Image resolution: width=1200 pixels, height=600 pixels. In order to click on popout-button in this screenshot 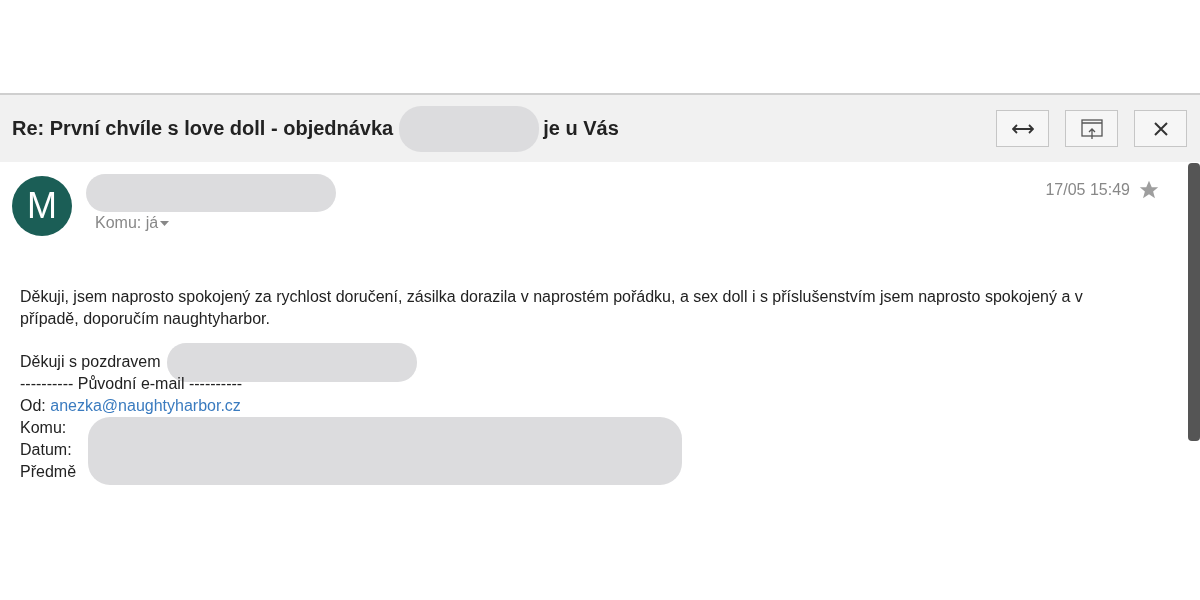, I will do `click(1091, 128)`.